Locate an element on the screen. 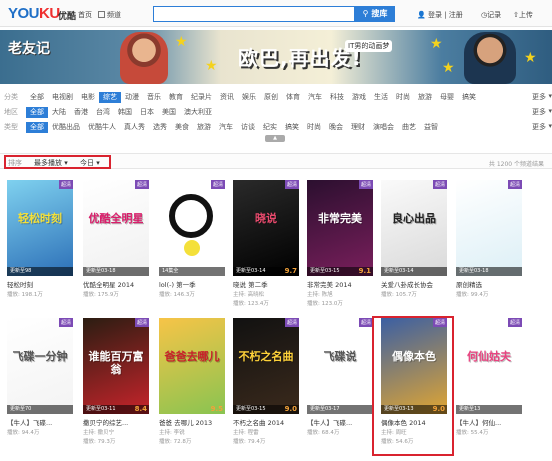  filter-option: 综艺 is located at coordinates (110, 97).